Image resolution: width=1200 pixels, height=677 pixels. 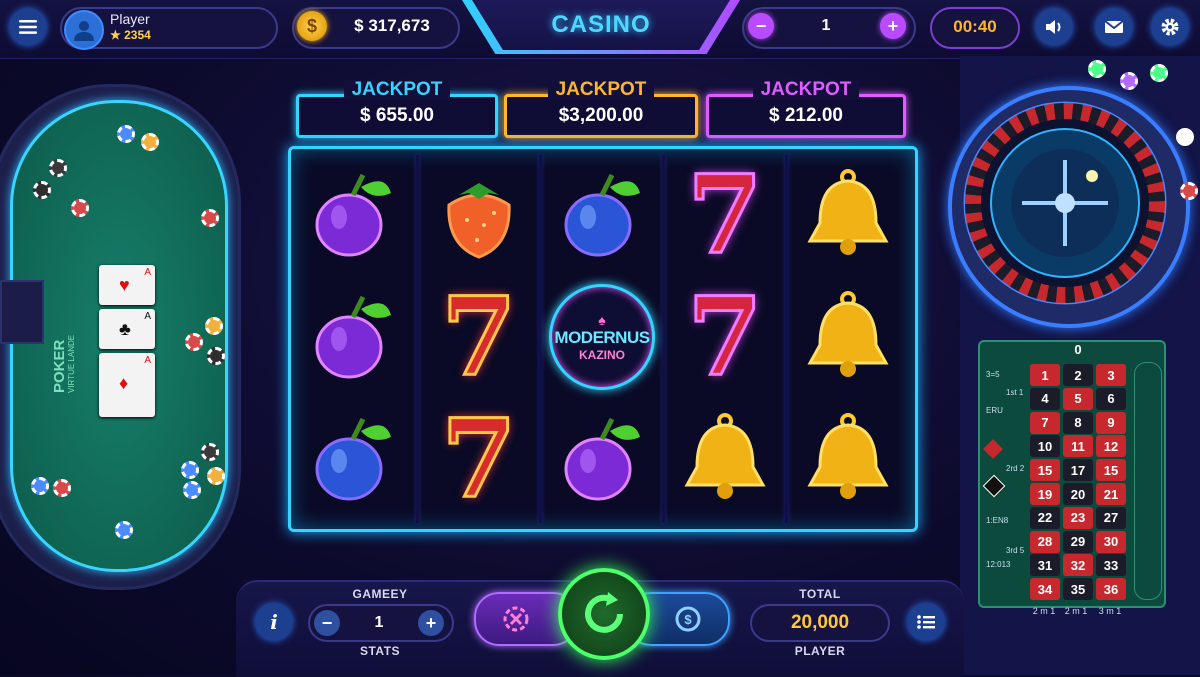 What do you see at coordinates (28, 27) in the screenshot?
I see `menu-button` at bounding box center [28, 27].